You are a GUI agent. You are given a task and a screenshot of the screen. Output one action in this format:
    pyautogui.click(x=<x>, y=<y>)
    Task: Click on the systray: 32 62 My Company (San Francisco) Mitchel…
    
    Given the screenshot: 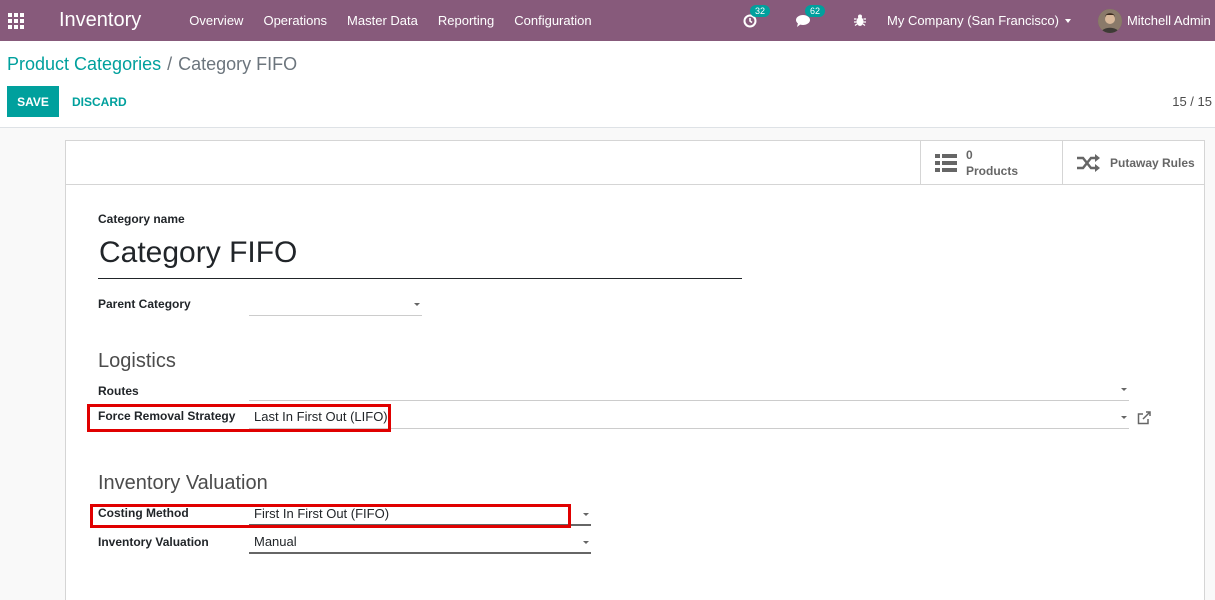 What is the action you would take?
    pyautogui.click(x=976, y=20)
    